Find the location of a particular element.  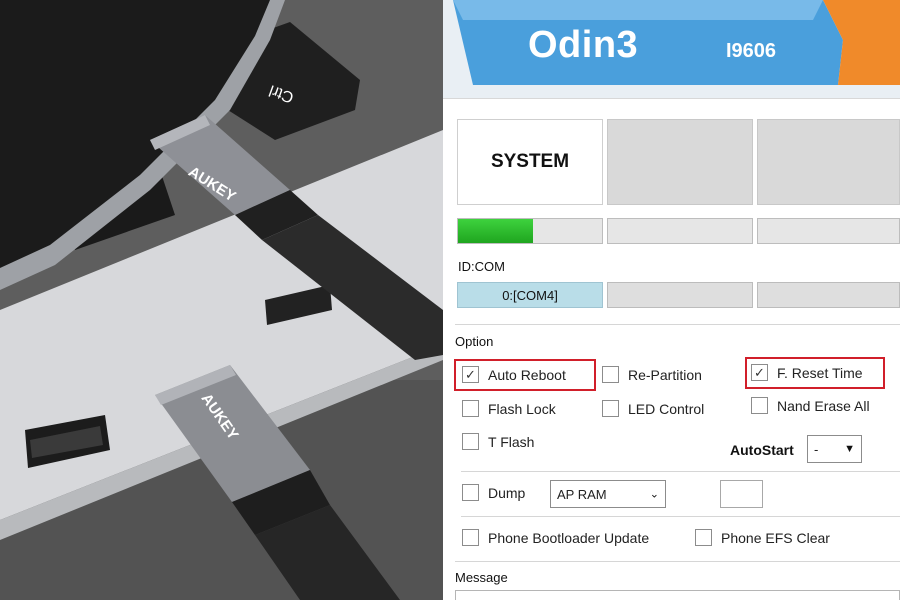

device-model: I9606 is located at coordinates (751, 51).